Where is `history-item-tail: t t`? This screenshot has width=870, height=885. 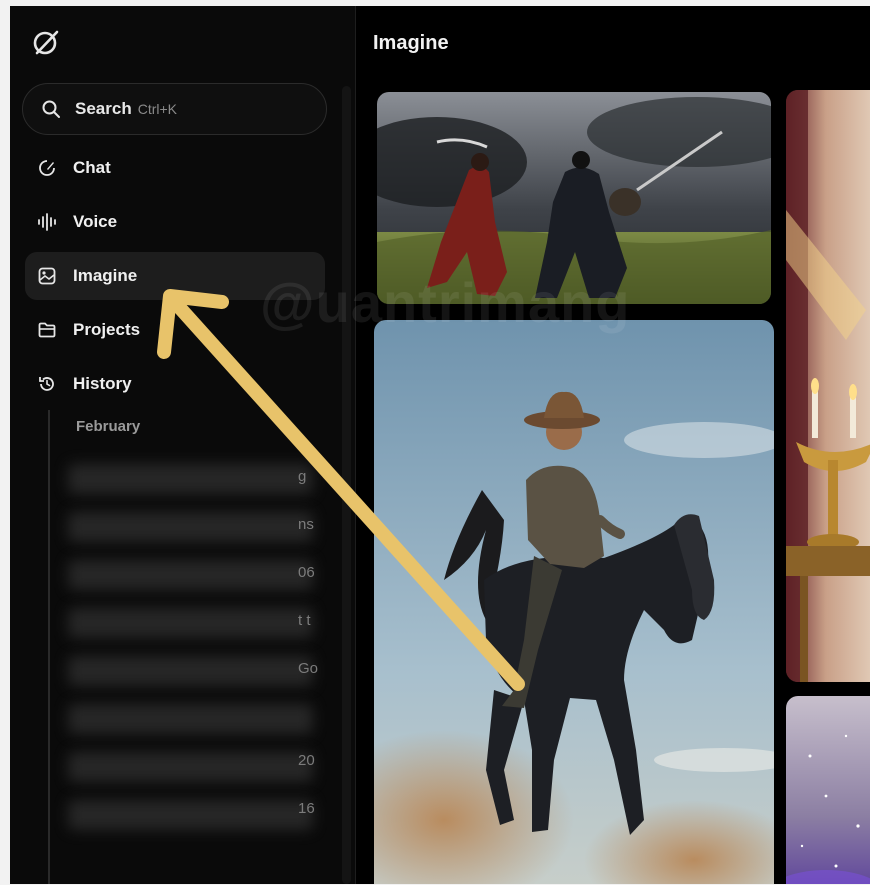
history-item-tail: t t is located at coordinates (304, 620).